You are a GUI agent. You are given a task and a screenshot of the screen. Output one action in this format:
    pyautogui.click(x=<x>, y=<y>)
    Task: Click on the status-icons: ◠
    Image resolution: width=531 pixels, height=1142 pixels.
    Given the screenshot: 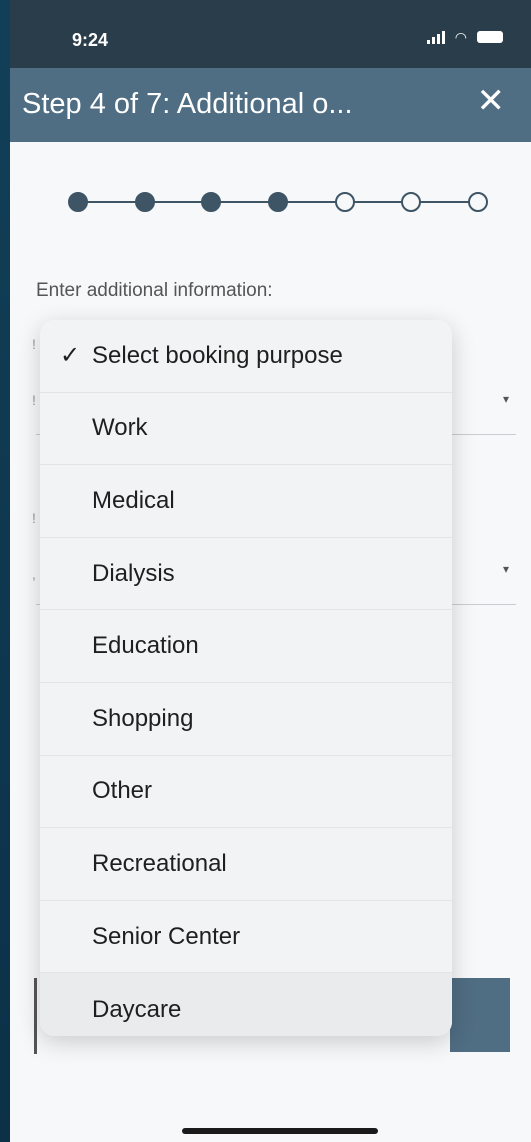 What is the action you would take?
    pyautogui.click(x=464, y=37)
    